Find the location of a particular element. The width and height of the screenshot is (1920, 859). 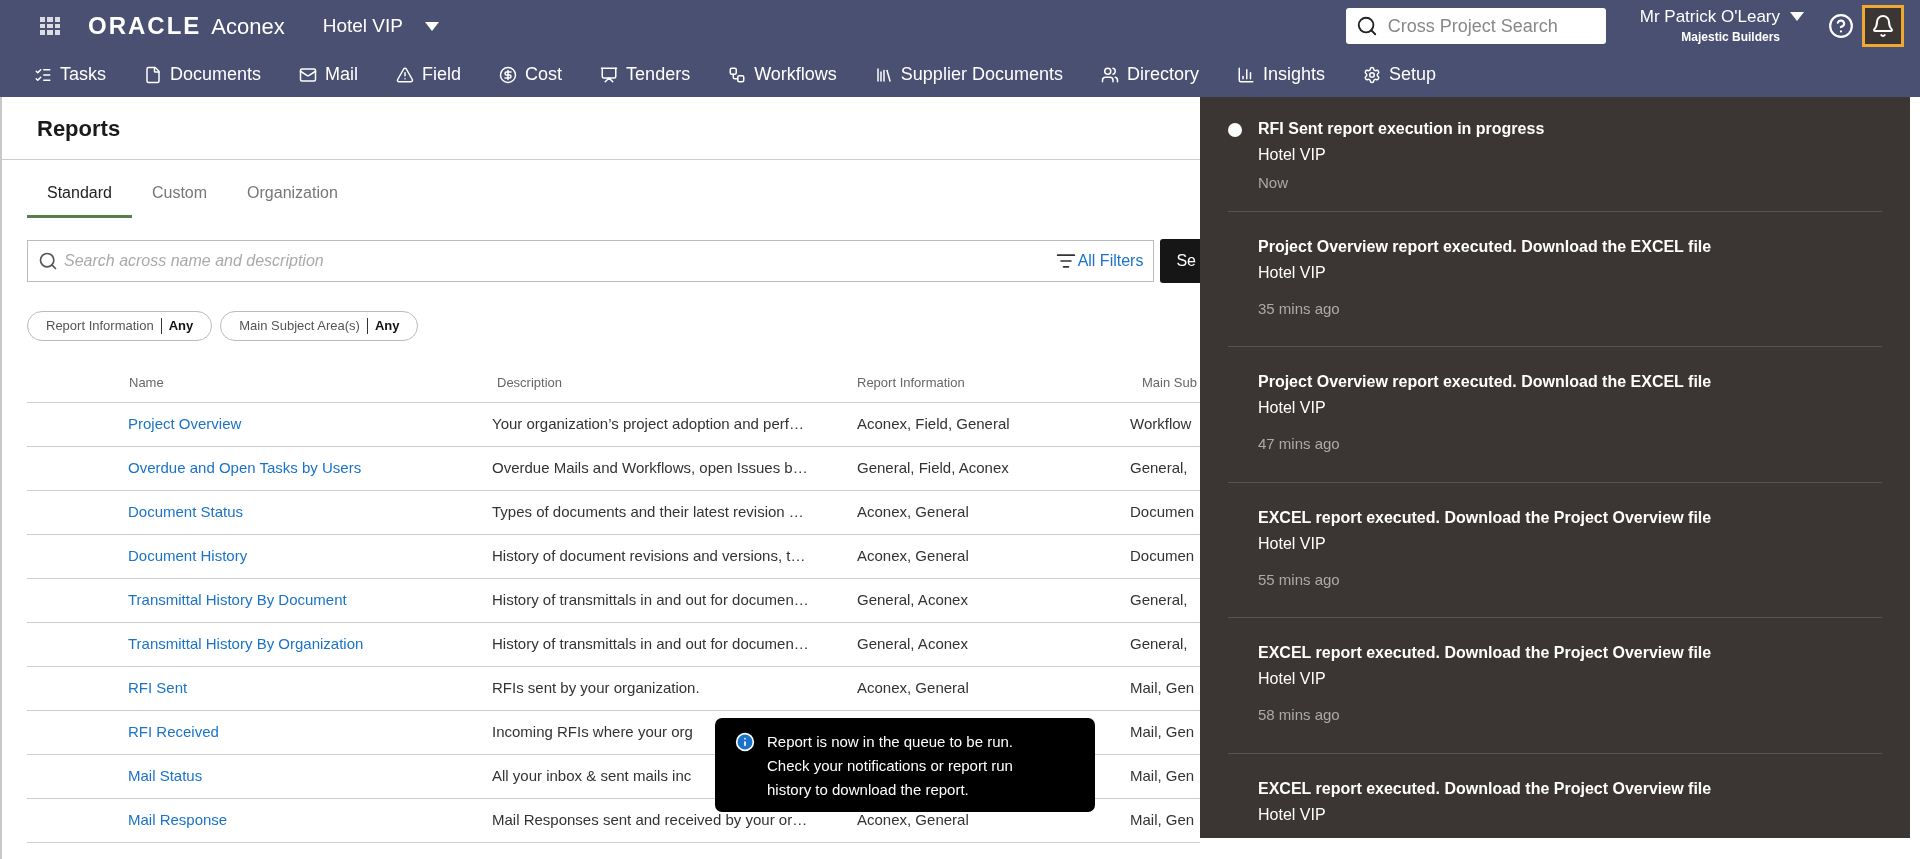

report-link: Document Status is located at coordinates (186, 512).